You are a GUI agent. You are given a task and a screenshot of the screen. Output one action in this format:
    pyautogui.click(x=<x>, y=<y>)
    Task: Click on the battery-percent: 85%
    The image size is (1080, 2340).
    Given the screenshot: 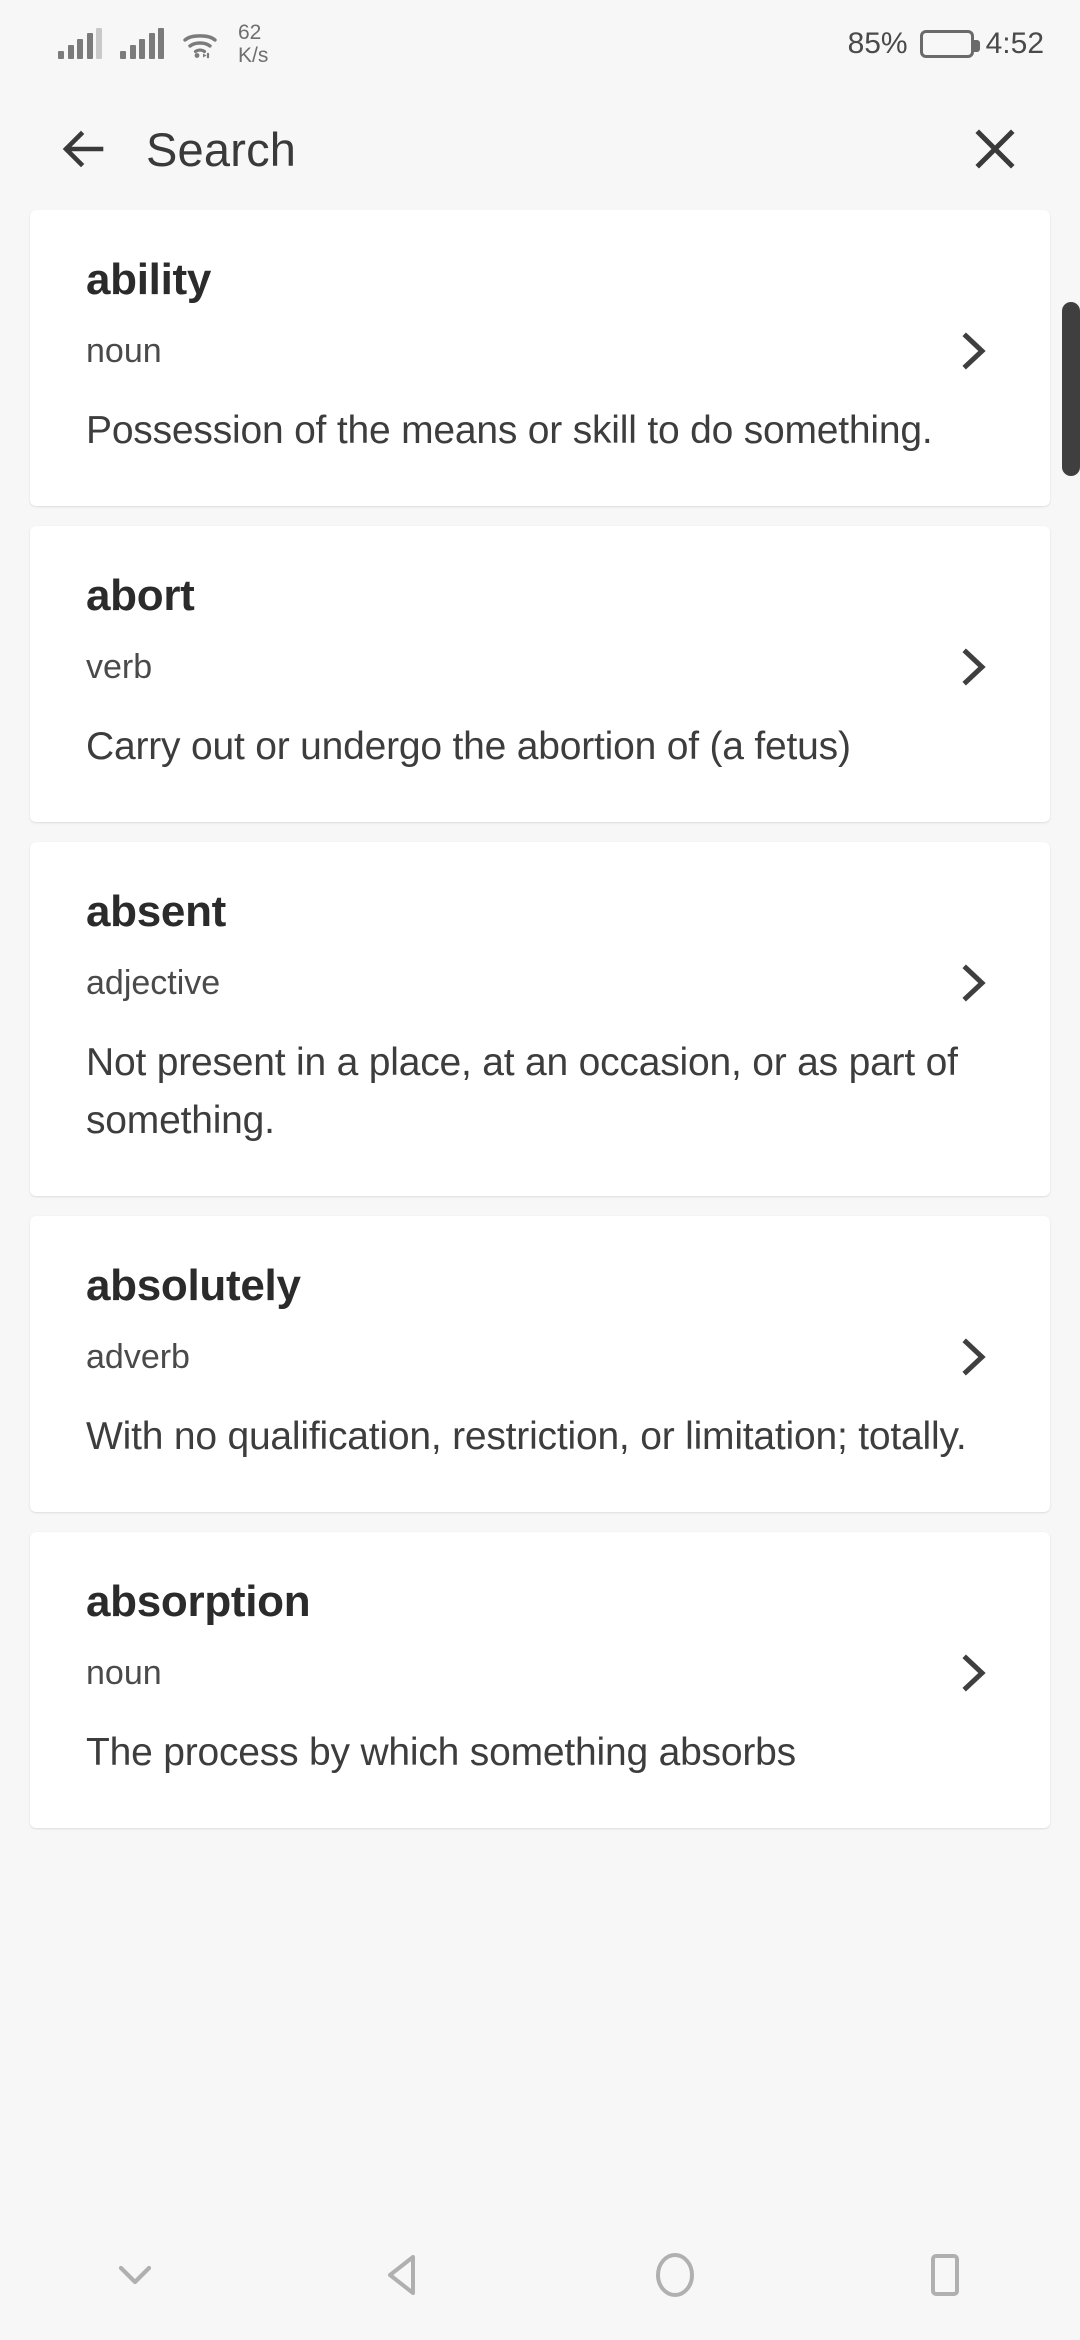 What is the action you would take?
    pyautogui.click(x=877, y=43)
    